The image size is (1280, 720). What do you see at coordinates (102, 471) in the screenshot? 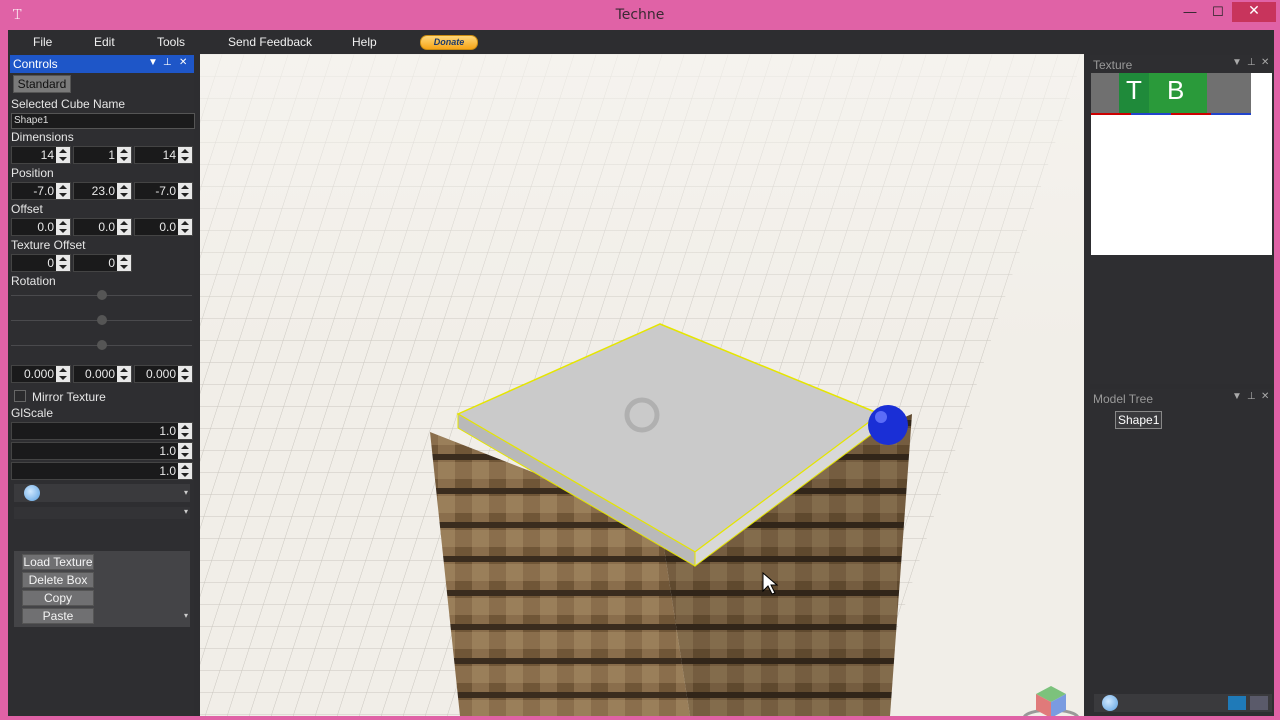
I see `glscale-z-stepper: 1.0` at bounding box center [102, 471].